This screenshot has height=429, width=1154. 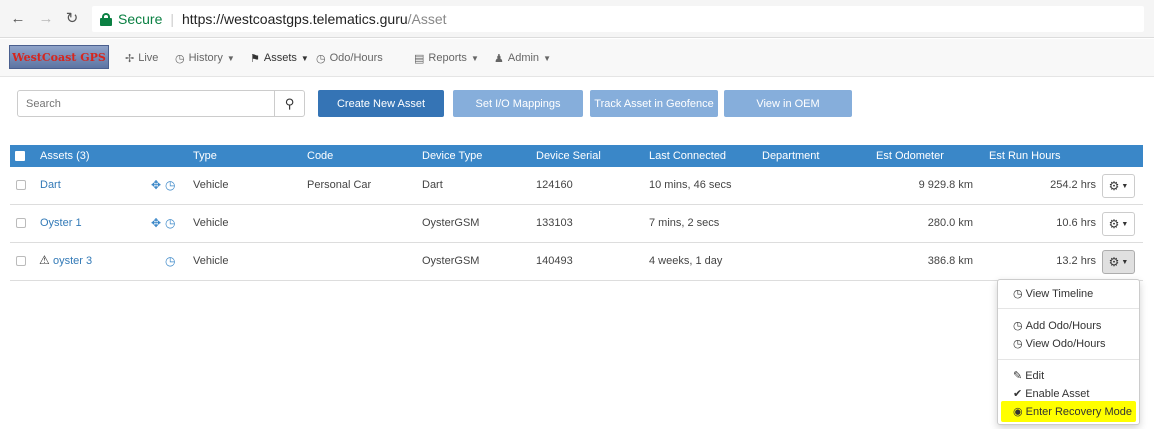 I want to click on nav-admin: ♟ Admin ▼, so click(x=522, y=58).